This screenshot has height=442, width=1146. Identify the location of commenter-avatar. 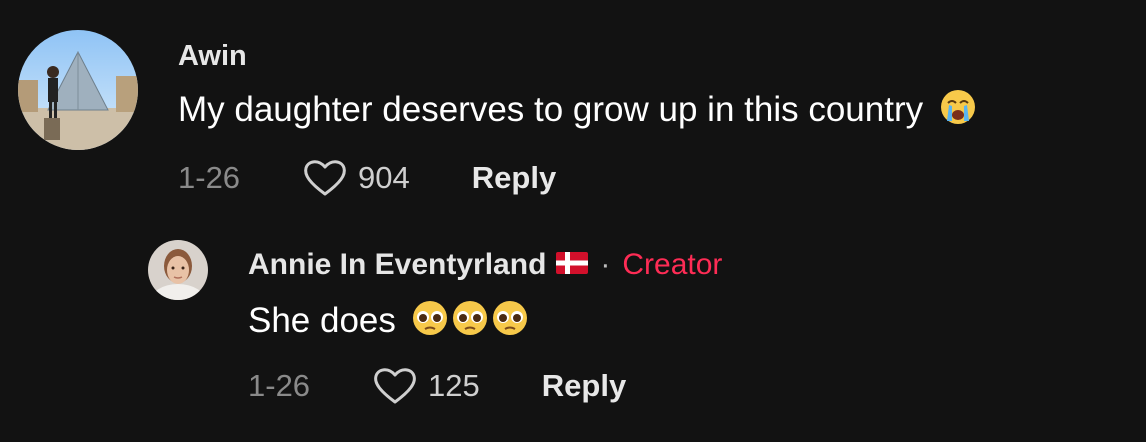
(78, 90).